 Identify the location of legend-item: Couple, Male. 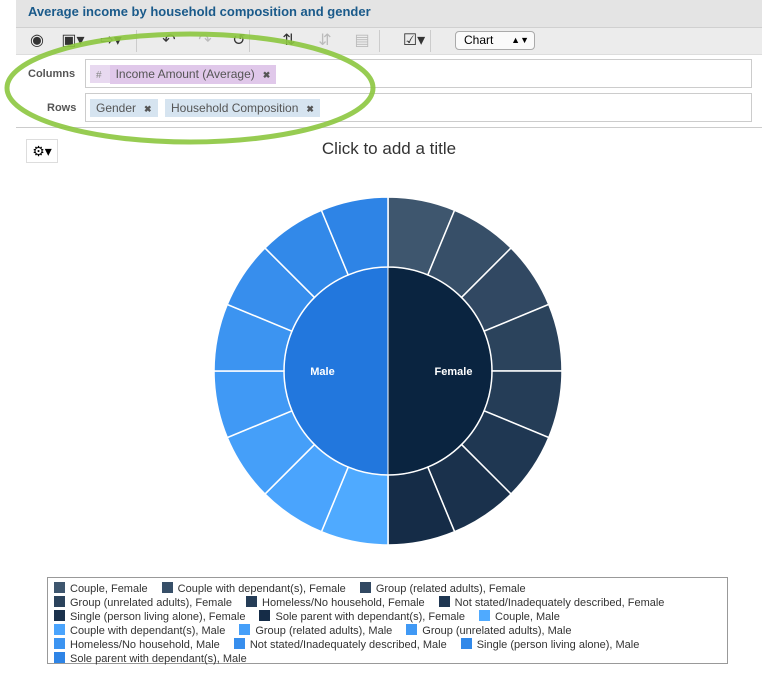
(519, 617).